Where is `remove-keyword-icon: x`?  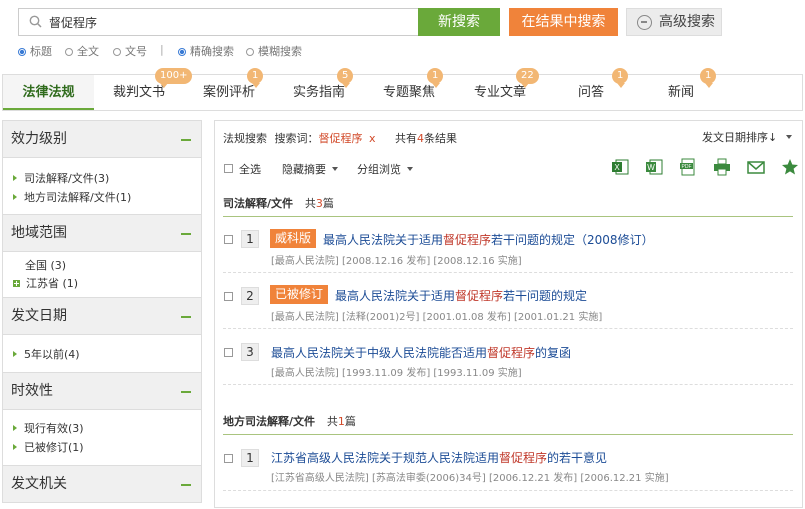 remove-keyword-icon: x is located at coordinates (372, 138).